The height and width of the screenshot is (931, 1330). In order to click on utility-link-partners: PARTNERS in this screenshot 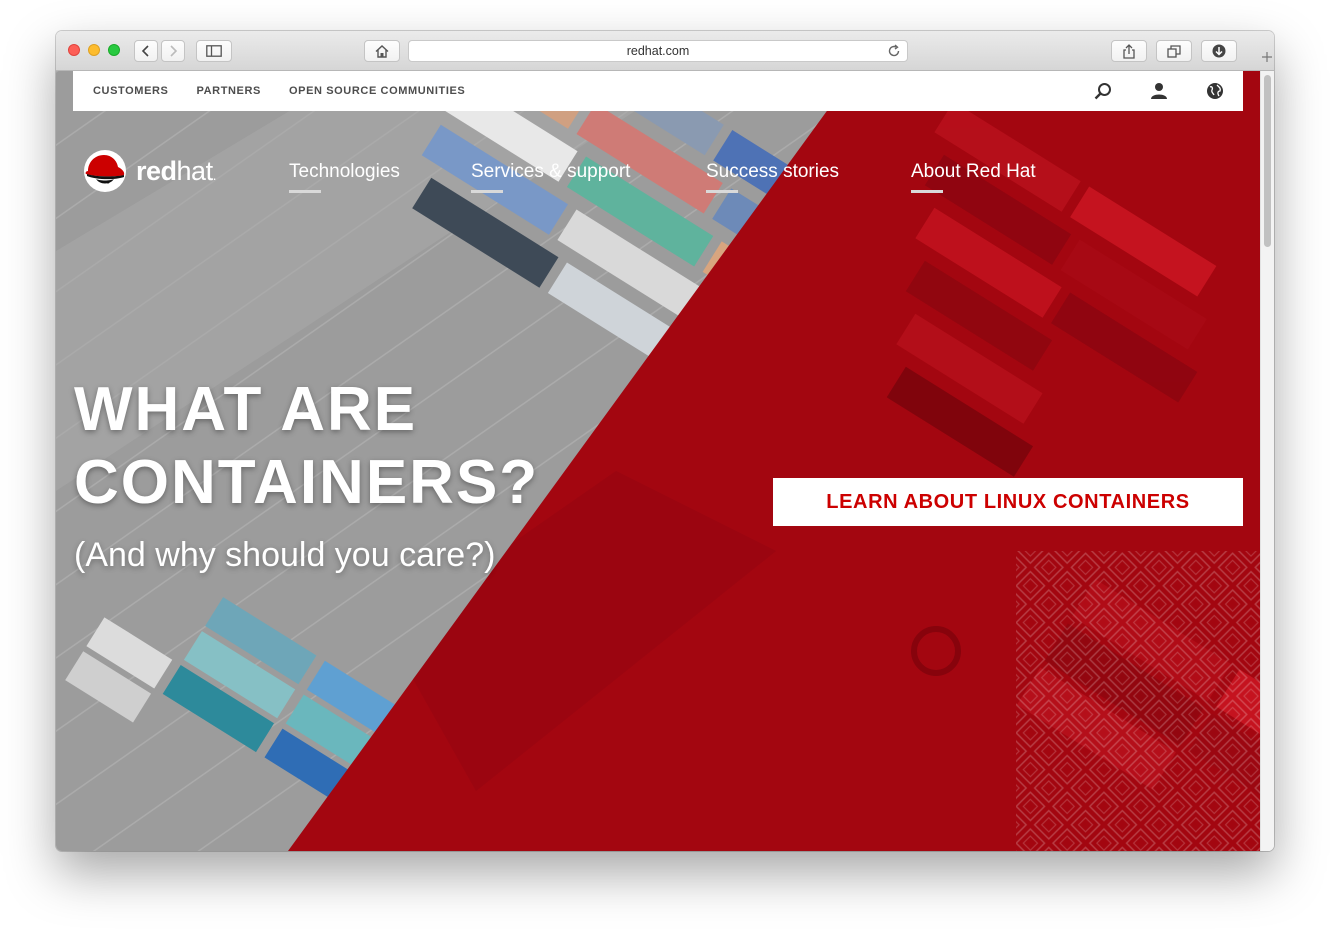, I will do `click(228, 91)`.